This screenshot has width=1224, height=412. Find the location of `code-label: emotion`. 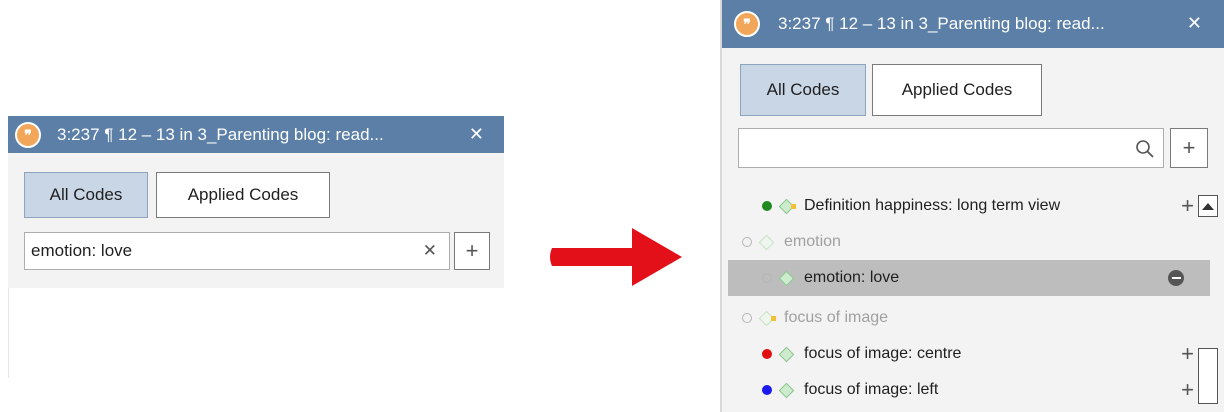

code-label: emotion is located at coordinates (812, 241).